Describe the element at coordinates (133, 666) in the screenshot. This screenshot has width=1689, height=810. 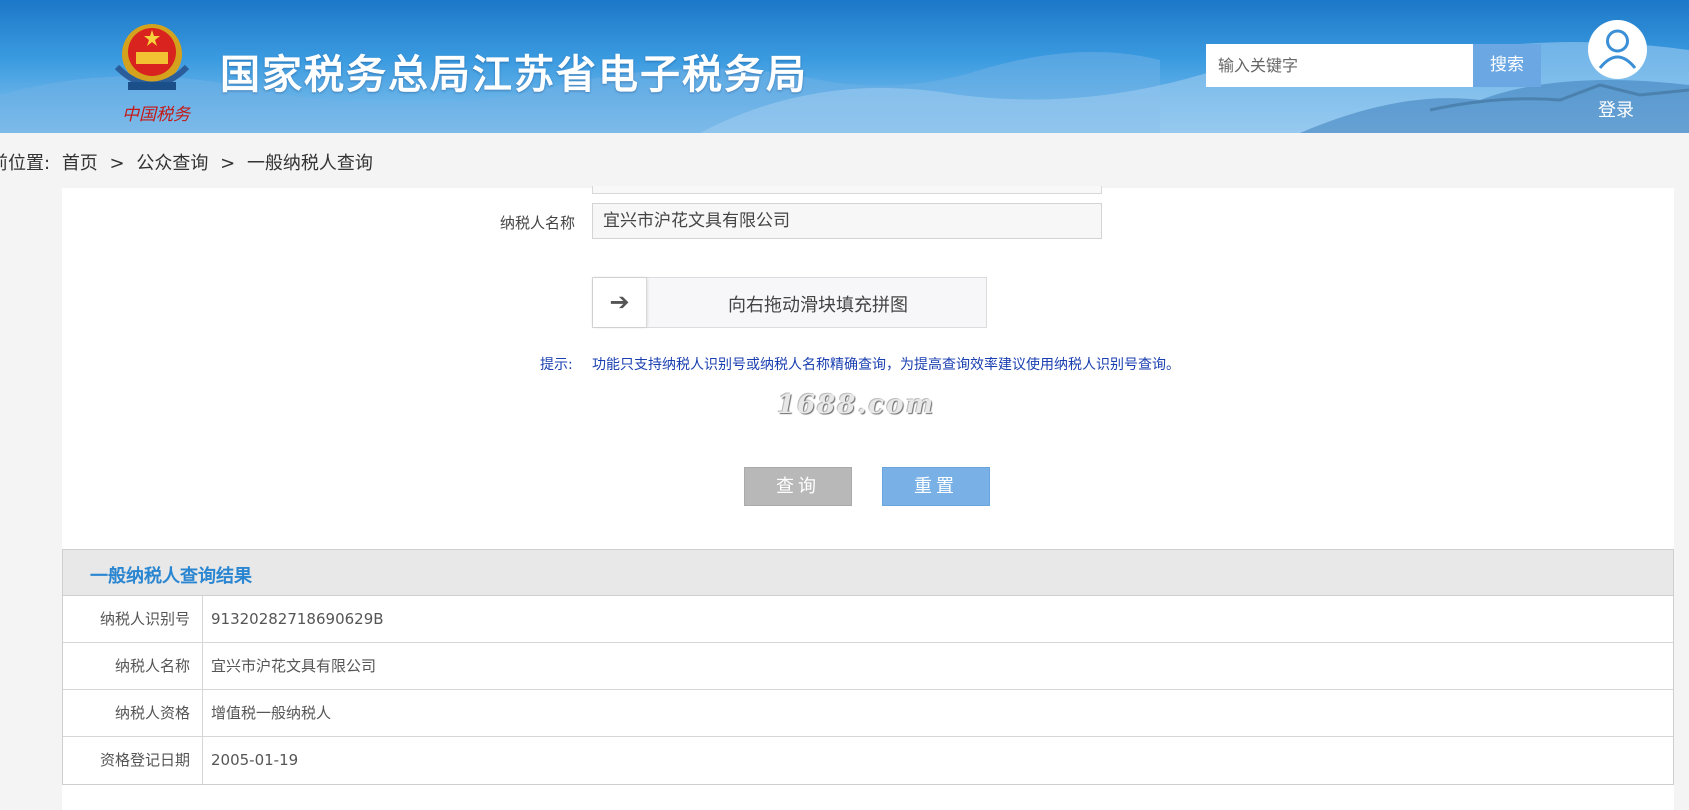
I see `row-label: 纳税人名称` at that location.